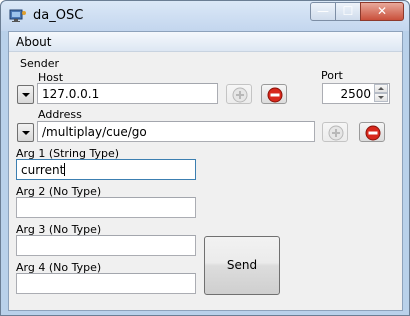 This screenshot has width=410, height=316. I want to click on chevron-up-icon, so click(381, 88).